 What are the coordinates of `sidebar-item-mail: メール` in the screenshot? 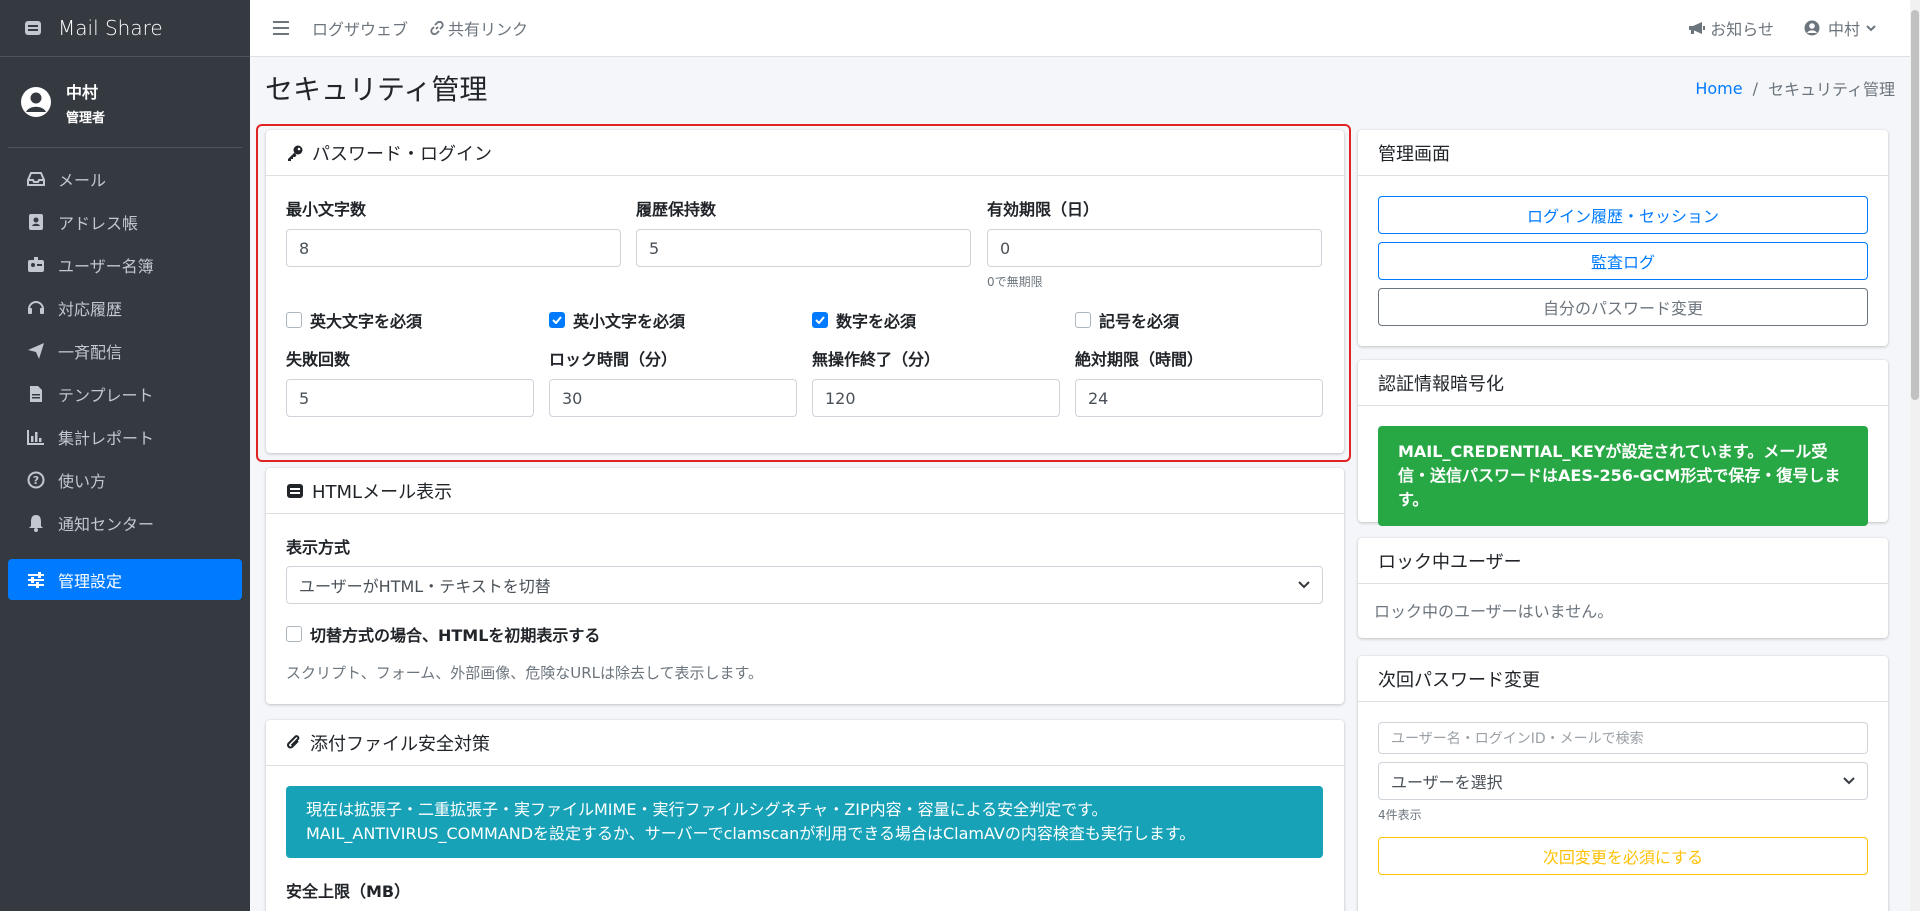 It's located at (125, 178).